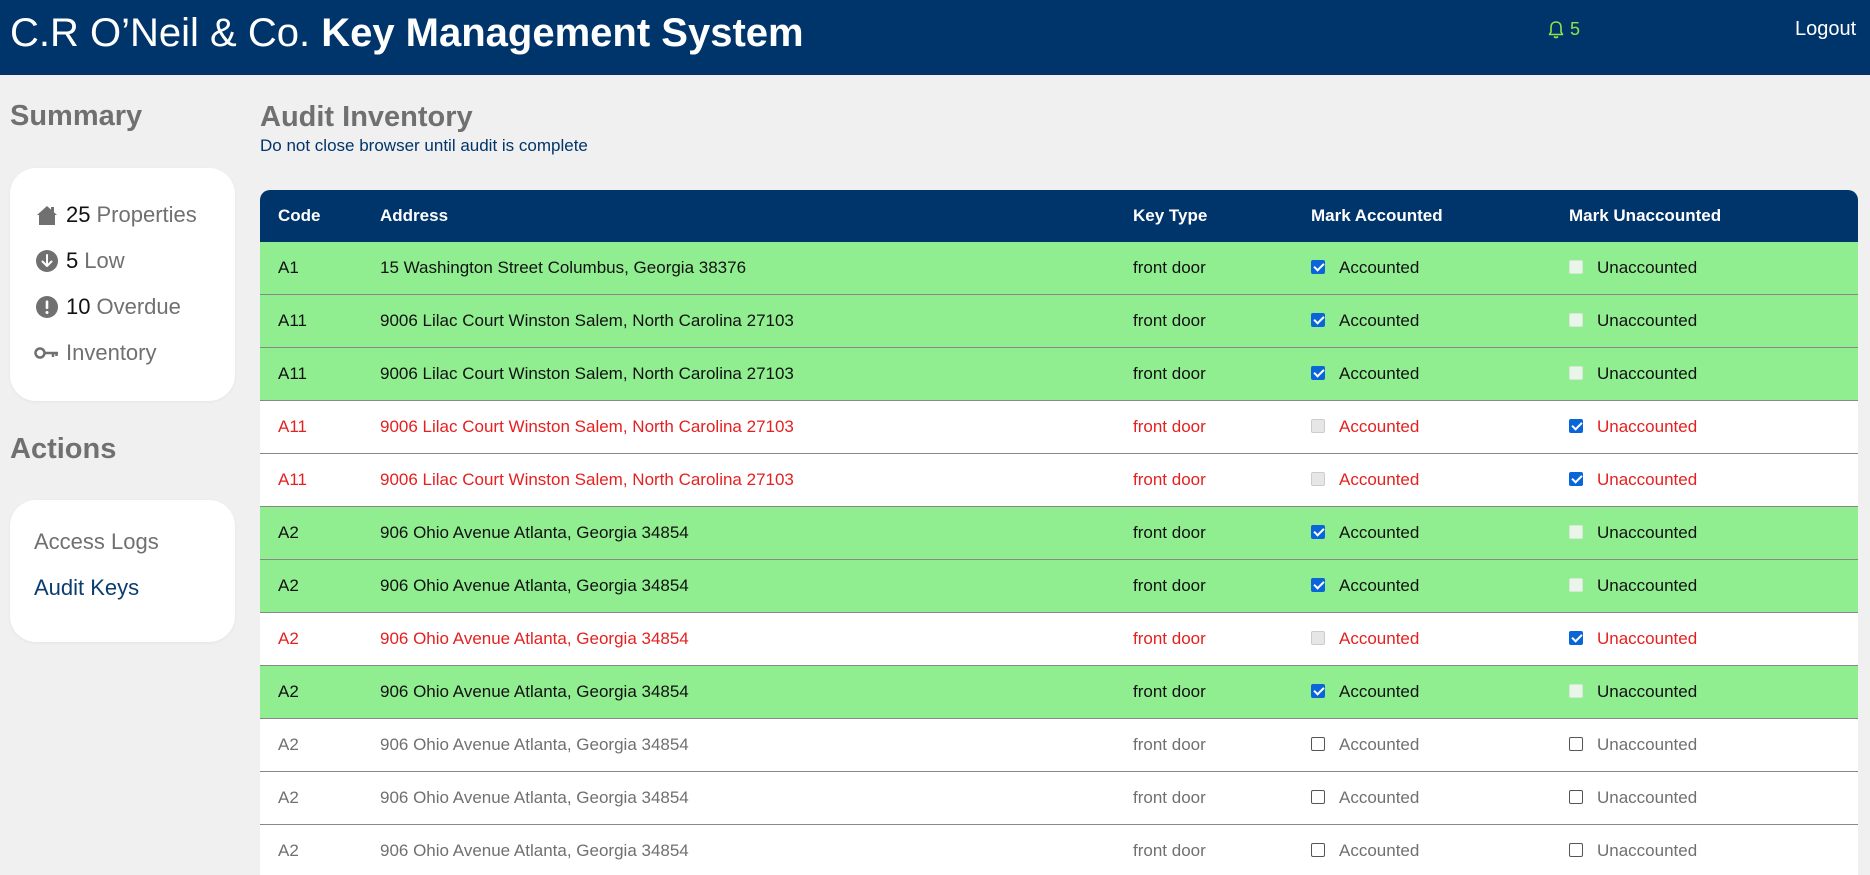 This screenshot has width=1870, height=875. Describe the element at coordinates (146, 214) in the screenshot. I see `properties-label: Properties` at that location.